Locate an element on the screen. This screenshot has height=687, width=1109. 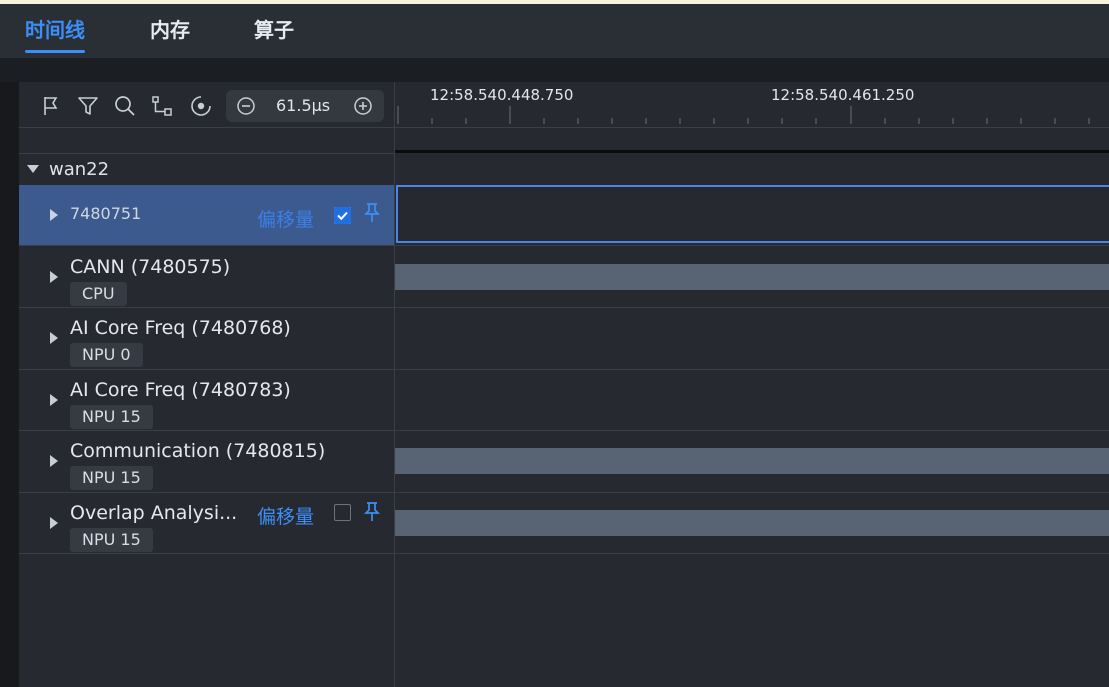
left-edge-strip is located at coordinates (9, 384).